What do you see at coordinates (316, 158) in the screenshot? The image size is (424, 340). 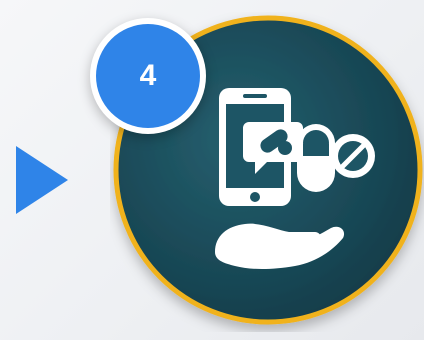 I see `capsule-icon` at bounding box center [316, 158].